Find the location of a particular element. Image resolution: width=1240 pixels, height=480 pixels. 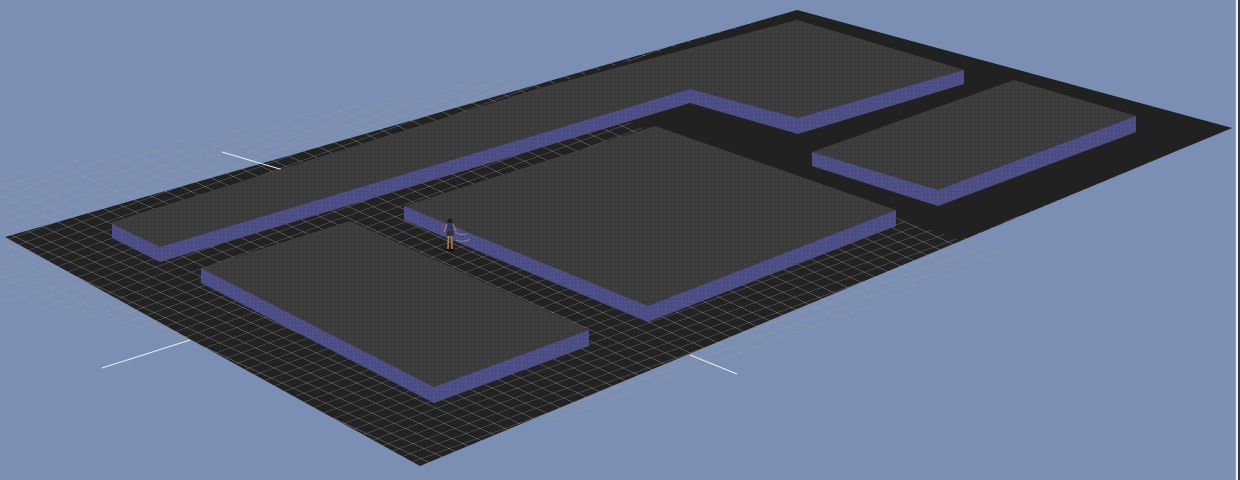

viewport-border is located at coordinates (1237, 240).